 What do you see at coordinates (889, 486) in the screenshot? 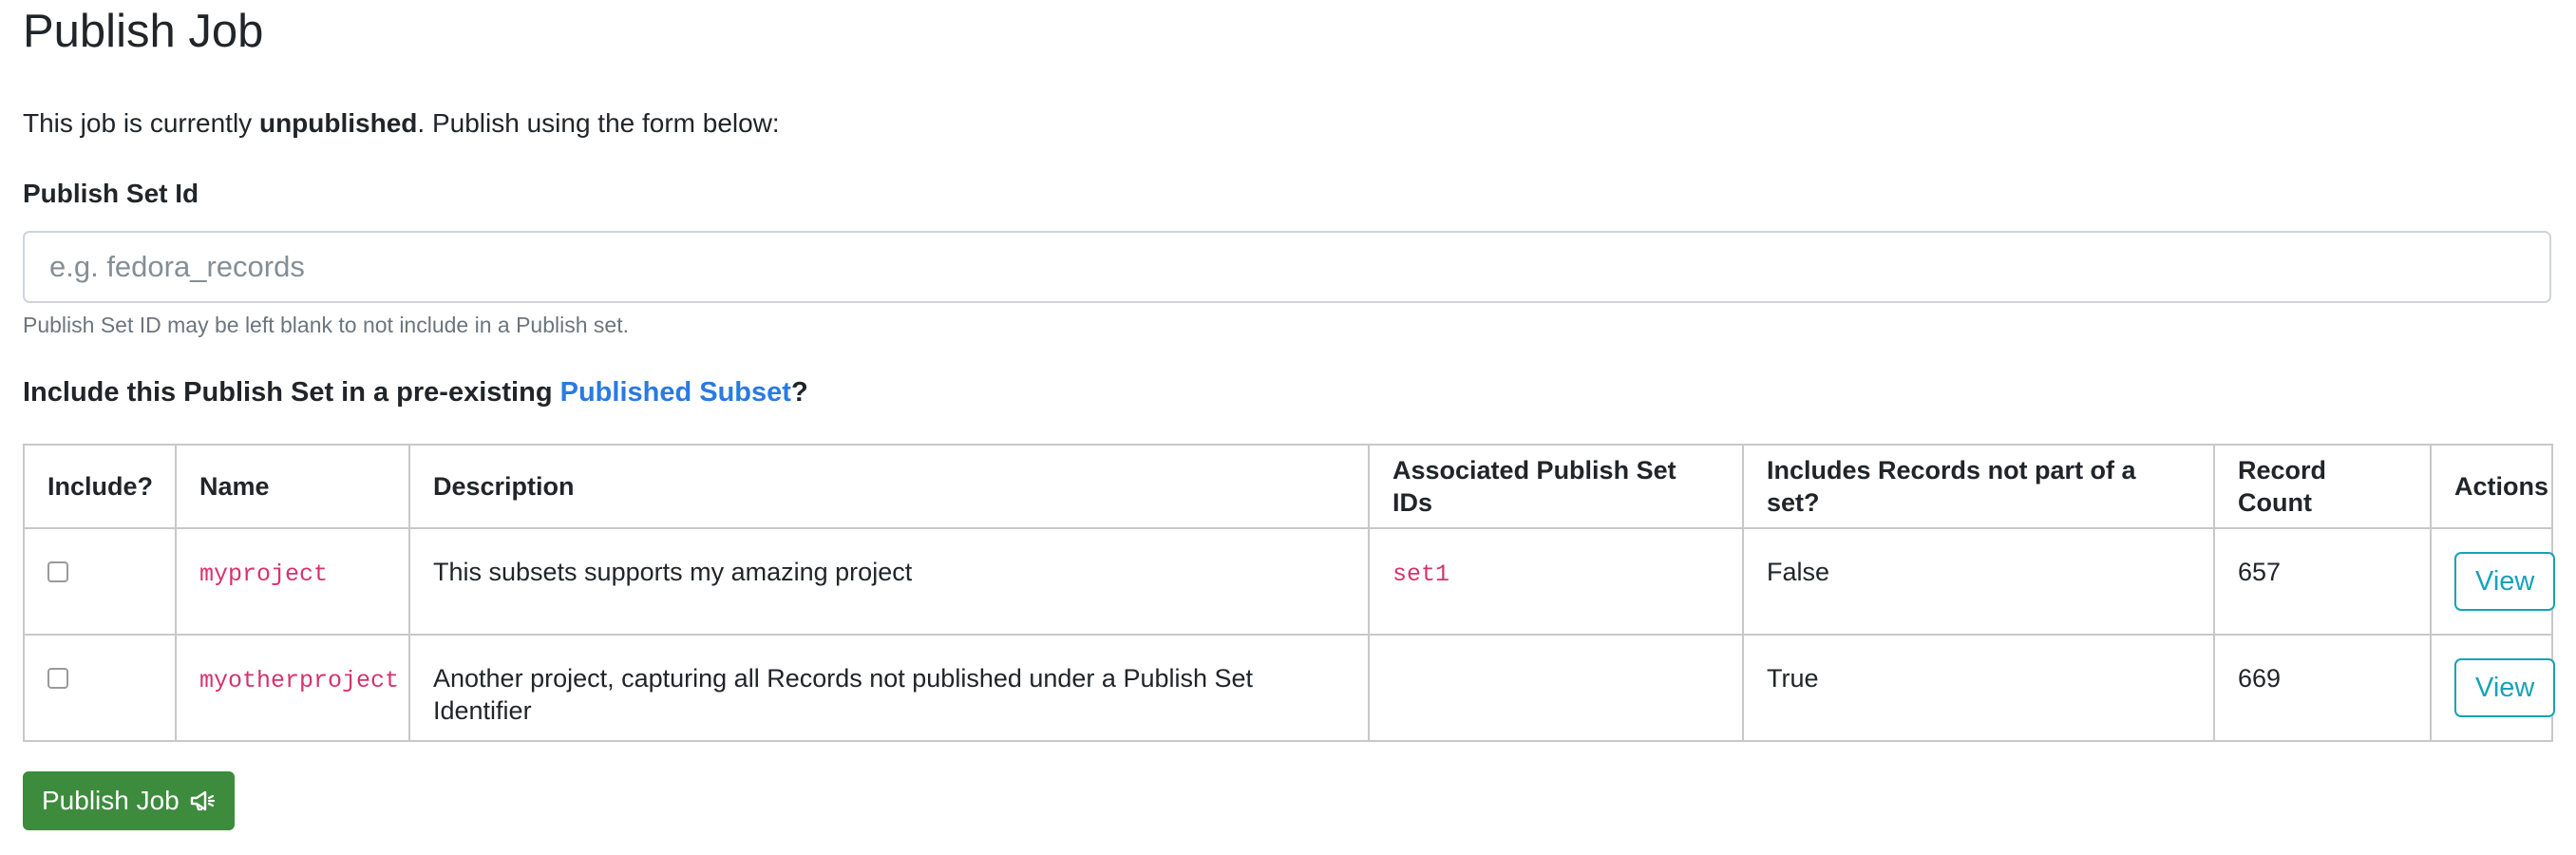
I see `header-description: Description` at bounding box center [889, 486].